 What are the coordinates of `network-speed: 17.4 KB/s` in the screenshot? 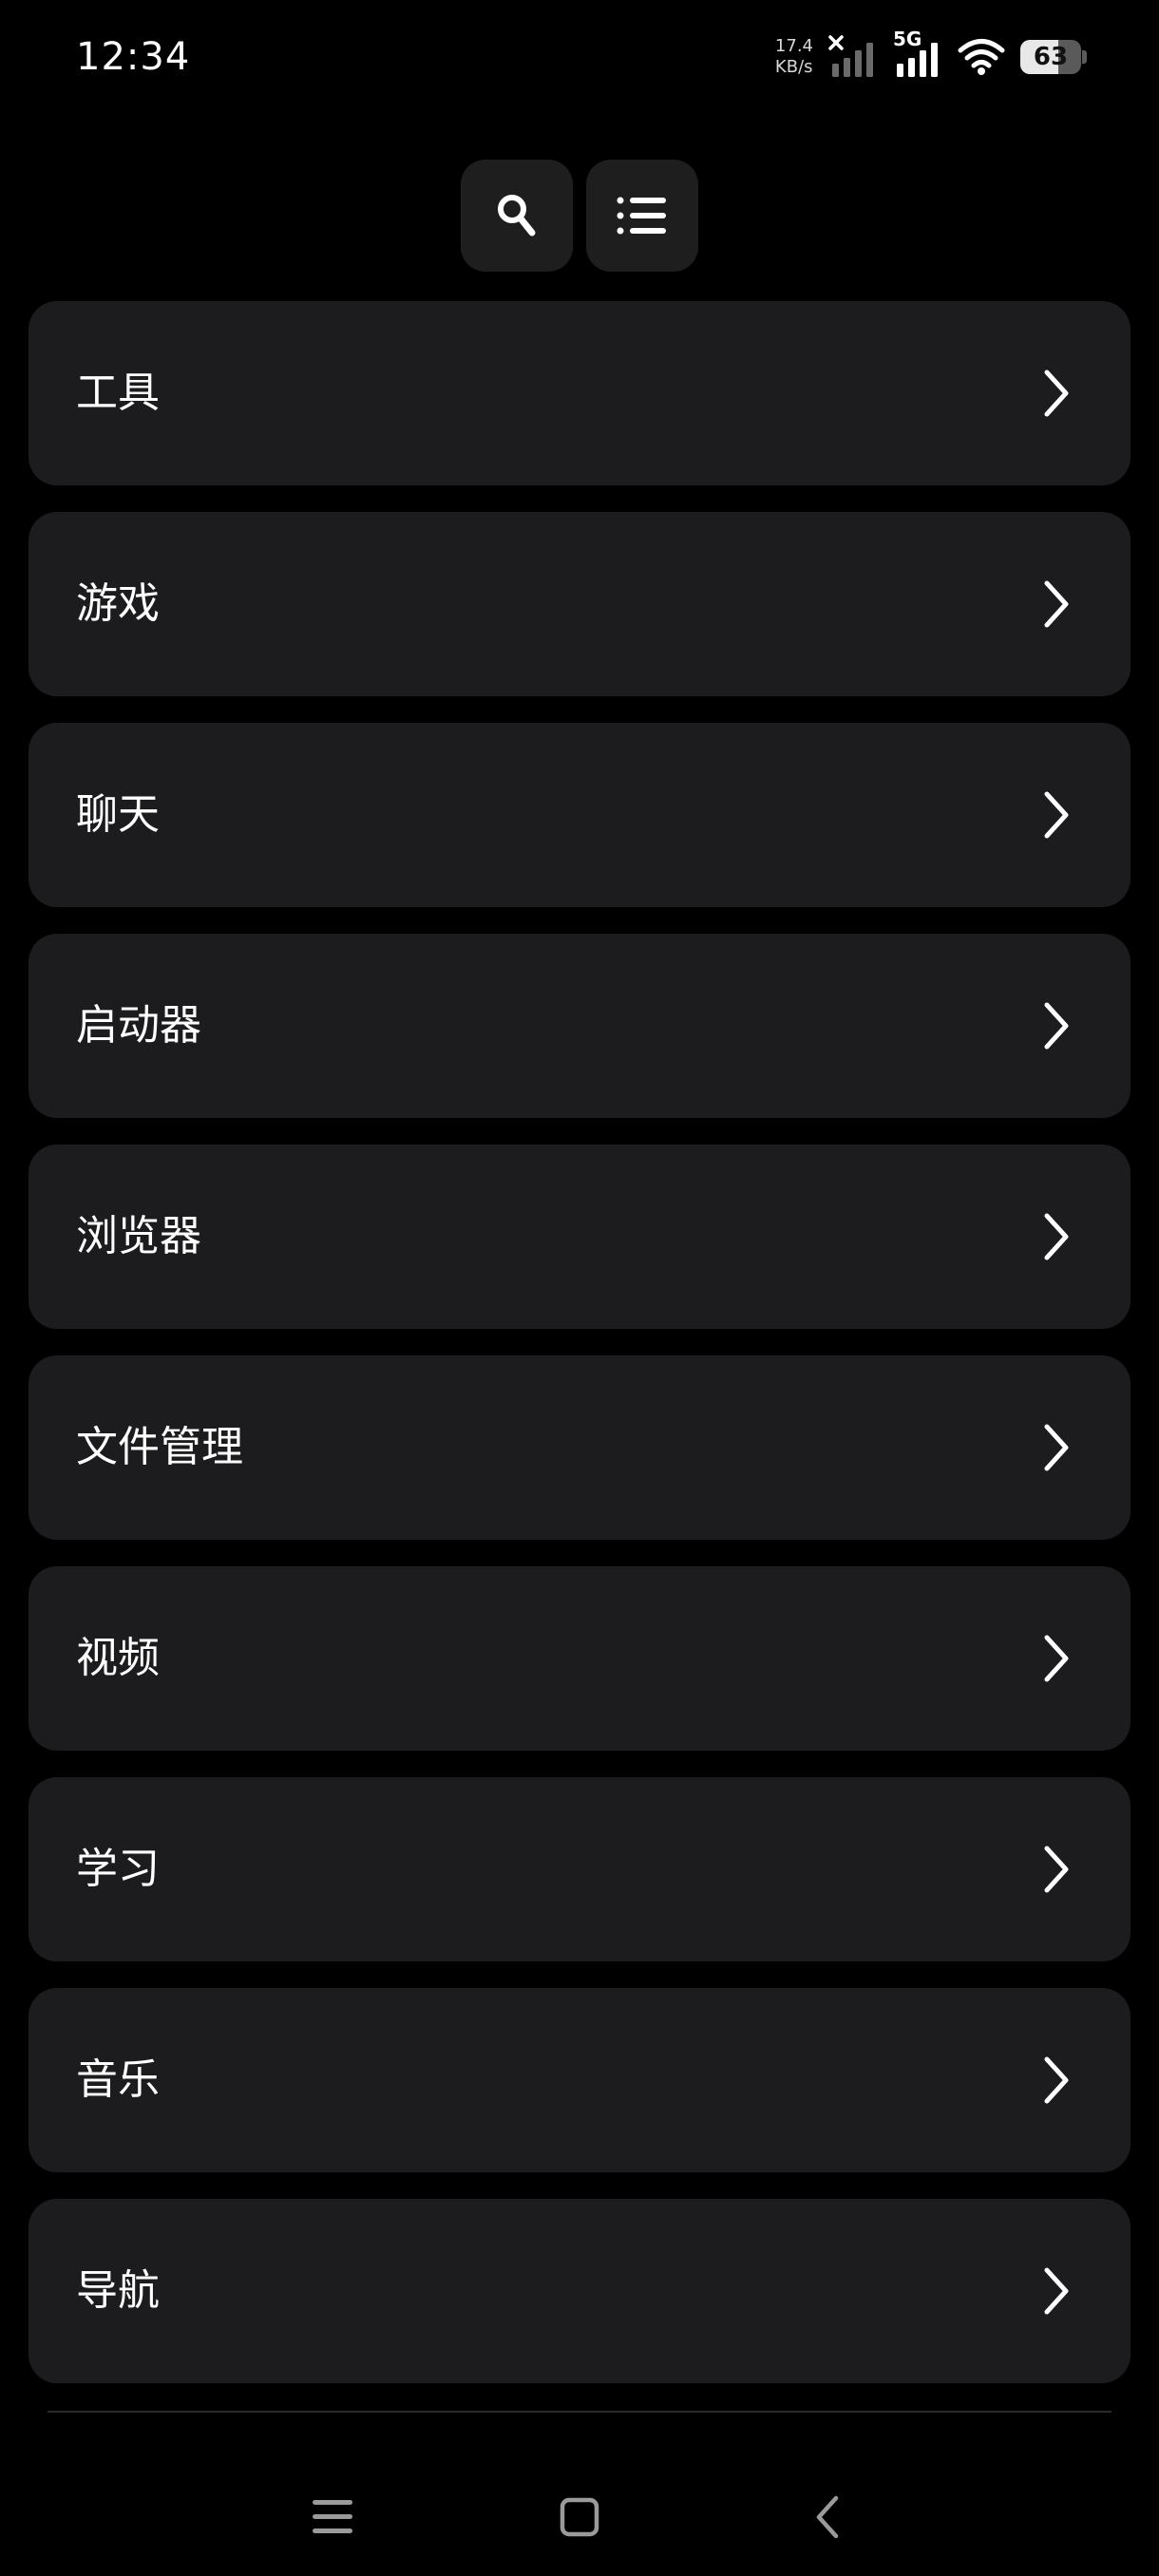 It's located at (794, 57).